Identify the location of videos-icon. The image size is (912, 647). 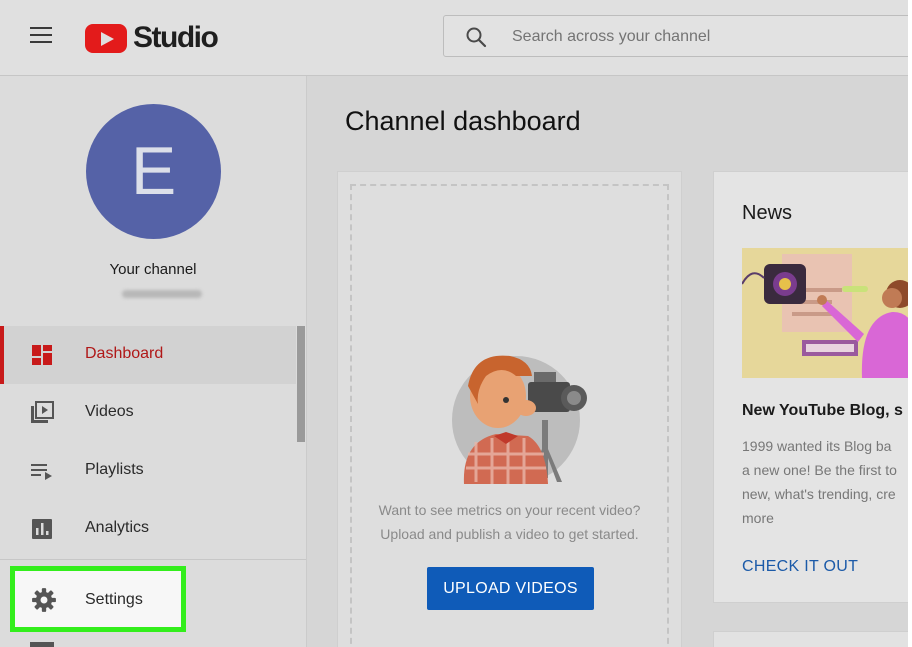
(42, 412).